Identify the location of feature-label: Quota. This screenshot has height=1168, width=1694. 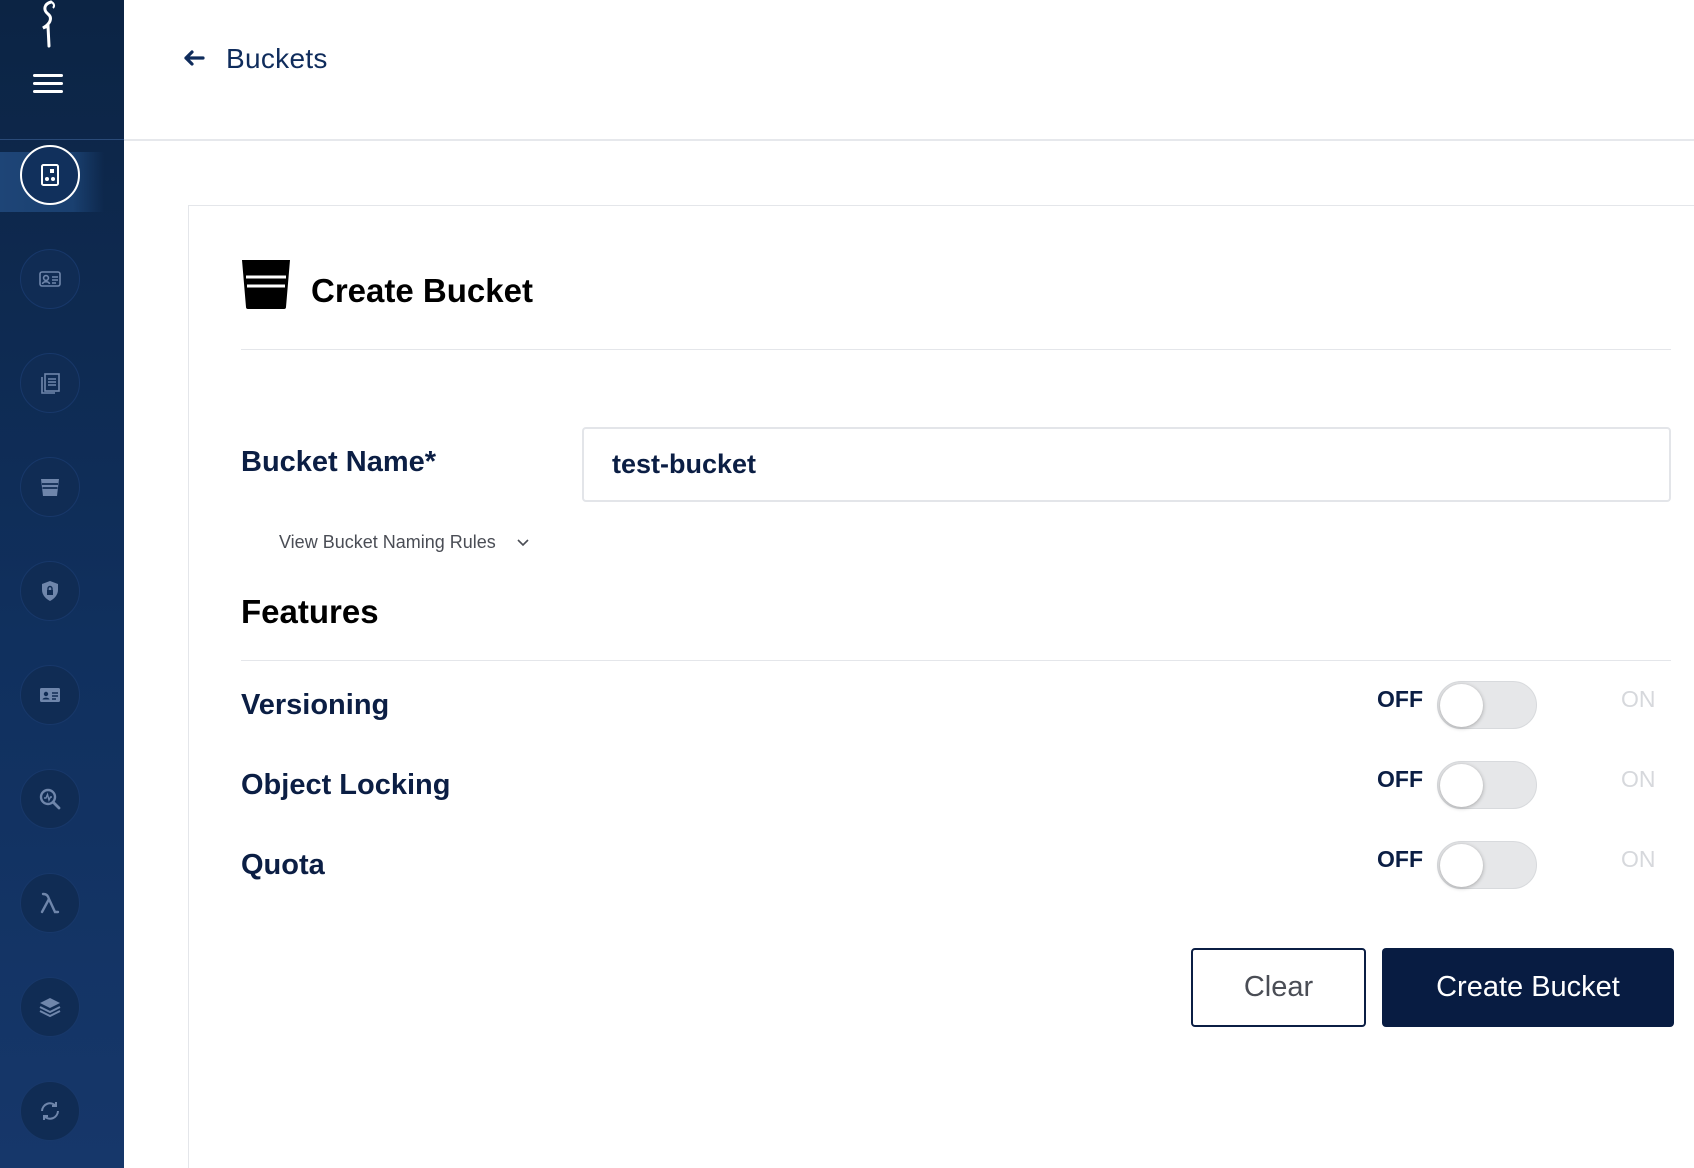
(283, 865).